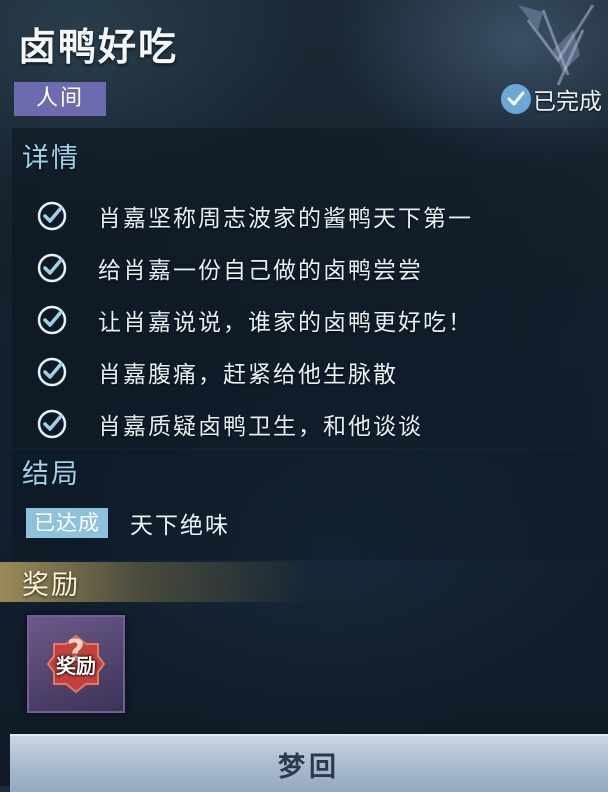 The image size is (608, 792). What do you see at coordinates (260, 427) in the screenshot?
I see `task-text: 肖嘉质疑卤鸭卫生，和他谈谈` at bounding box center [260, 427].